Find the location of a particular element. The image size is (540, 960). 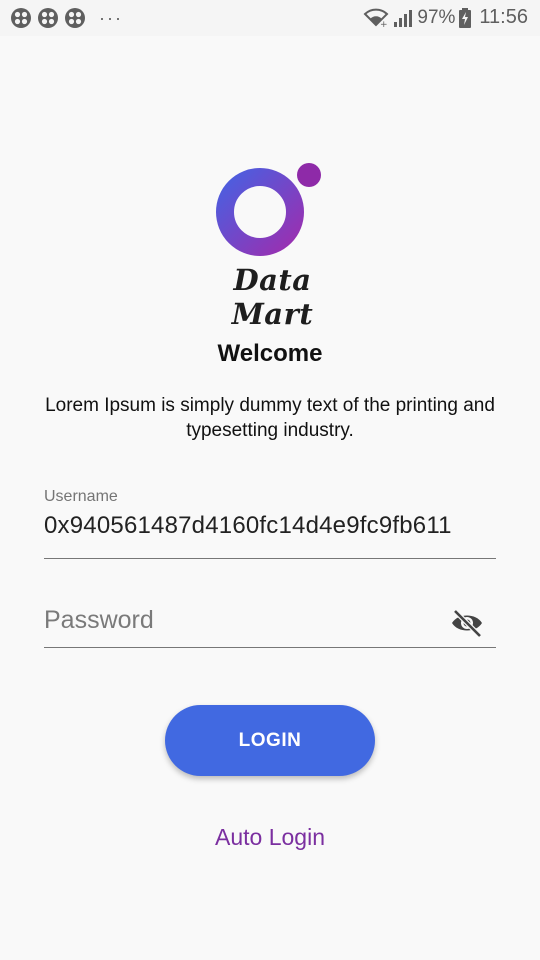

system-status: + 97% 11:56 is located at coordinates (445, 17).